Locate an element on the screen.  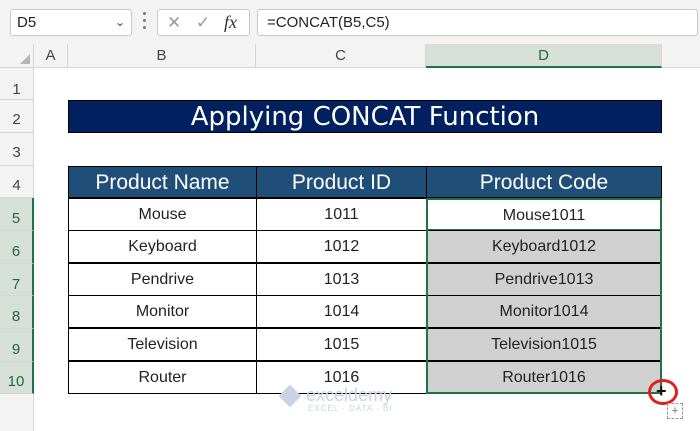
cell-c5: 1011 is located at coordinates (341, 214).